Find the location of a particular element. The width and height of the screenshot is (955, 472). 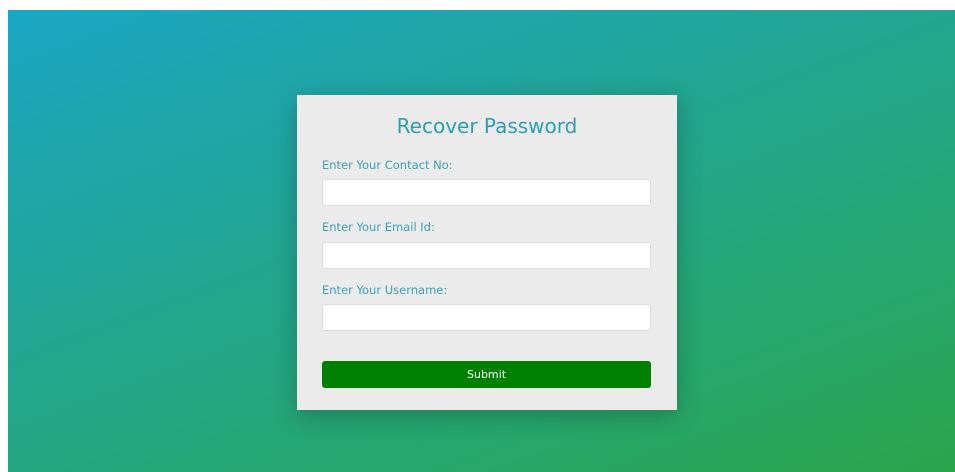

contact-no-label: Enter Your Contact No: is located at coordinates (387, 165).